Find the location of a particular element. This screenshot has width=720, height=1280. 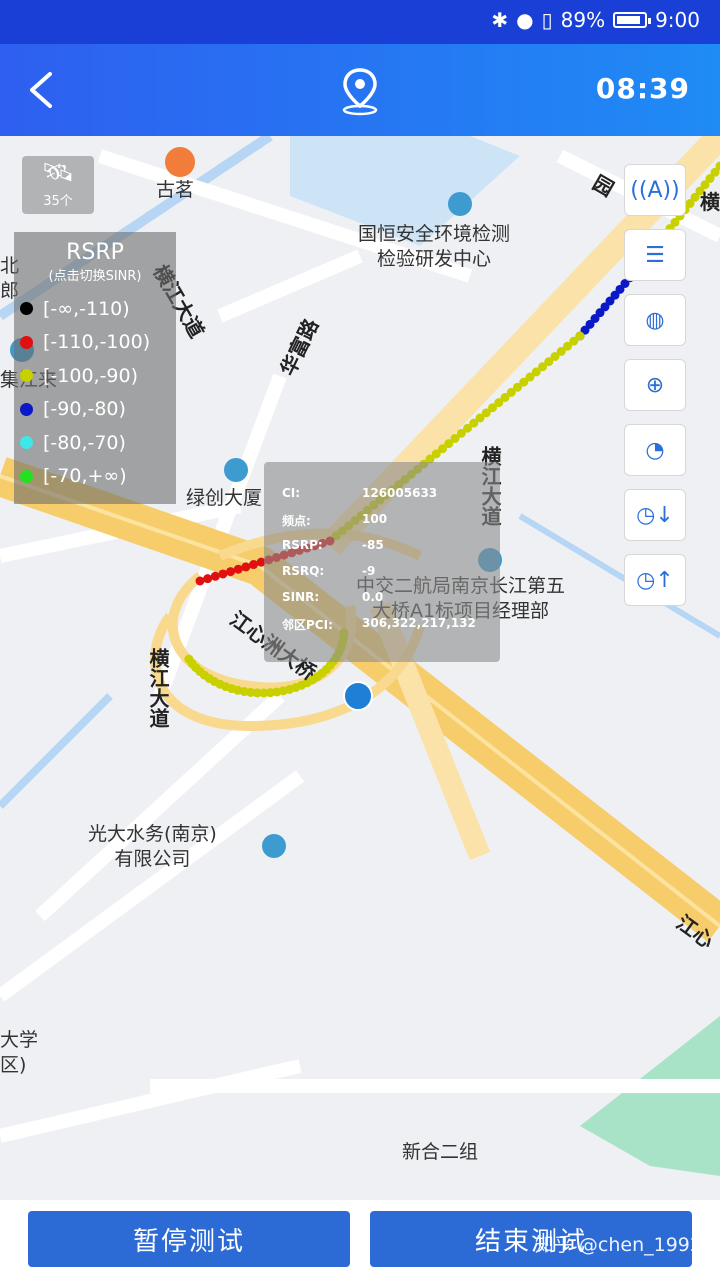

upload-speed-icon: ◷↑ is located at coordinates (655, 580).